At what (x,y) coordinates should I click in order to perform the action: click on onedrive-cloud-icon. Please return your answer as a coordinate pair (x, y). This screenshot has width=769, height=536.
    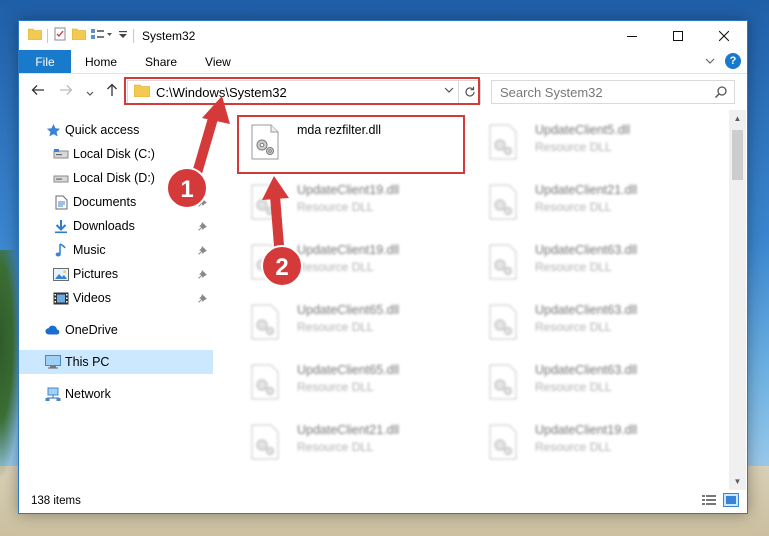
    Looking at the image, I should click on (53, 330).